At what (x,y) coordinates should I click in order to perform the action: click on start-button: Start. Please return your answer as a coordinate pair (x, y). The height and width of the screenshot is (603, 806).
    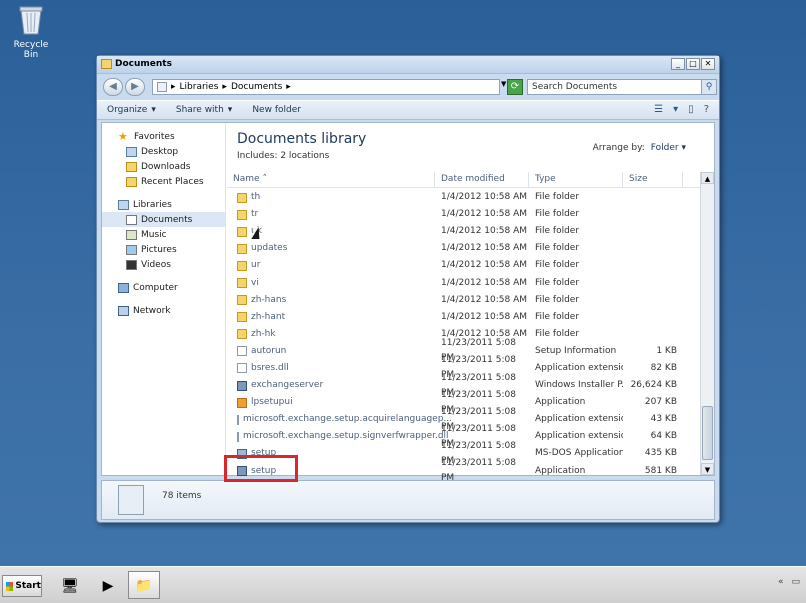
    Looking at the image, I should click on (22, 586).